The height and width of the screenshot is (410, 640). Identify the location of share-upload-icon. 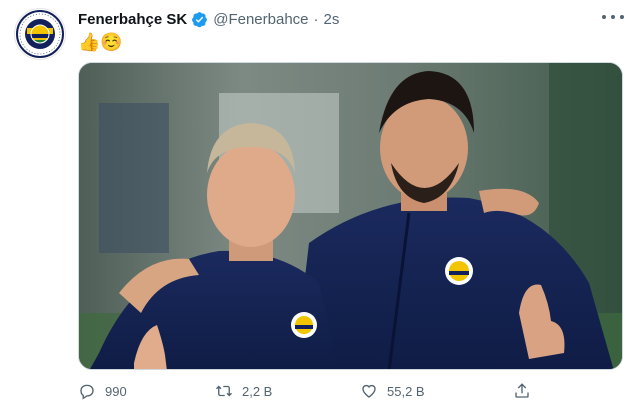
(522, 390).